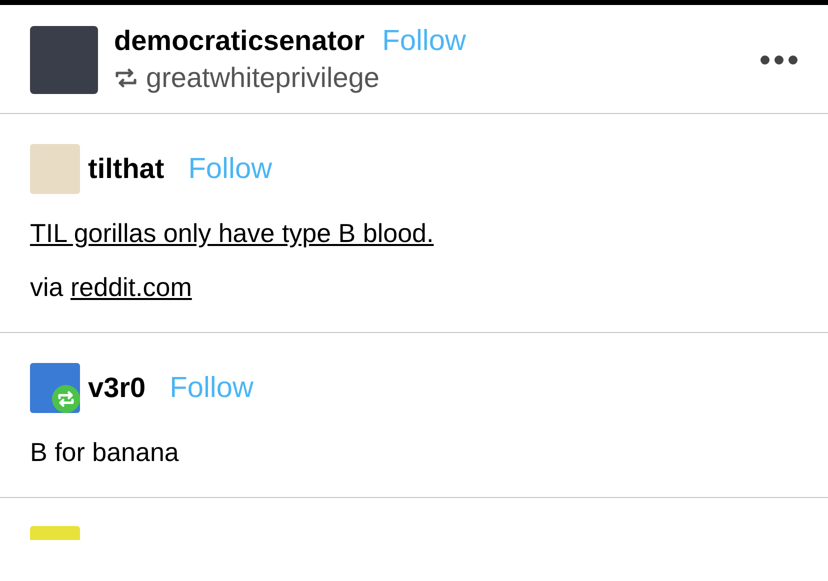 This screenshot has height=581, width=828. What do you see at coordinates (239, 41) in the screenshot?
I see `username: democraticsenator` at bounding box center [239, 41].